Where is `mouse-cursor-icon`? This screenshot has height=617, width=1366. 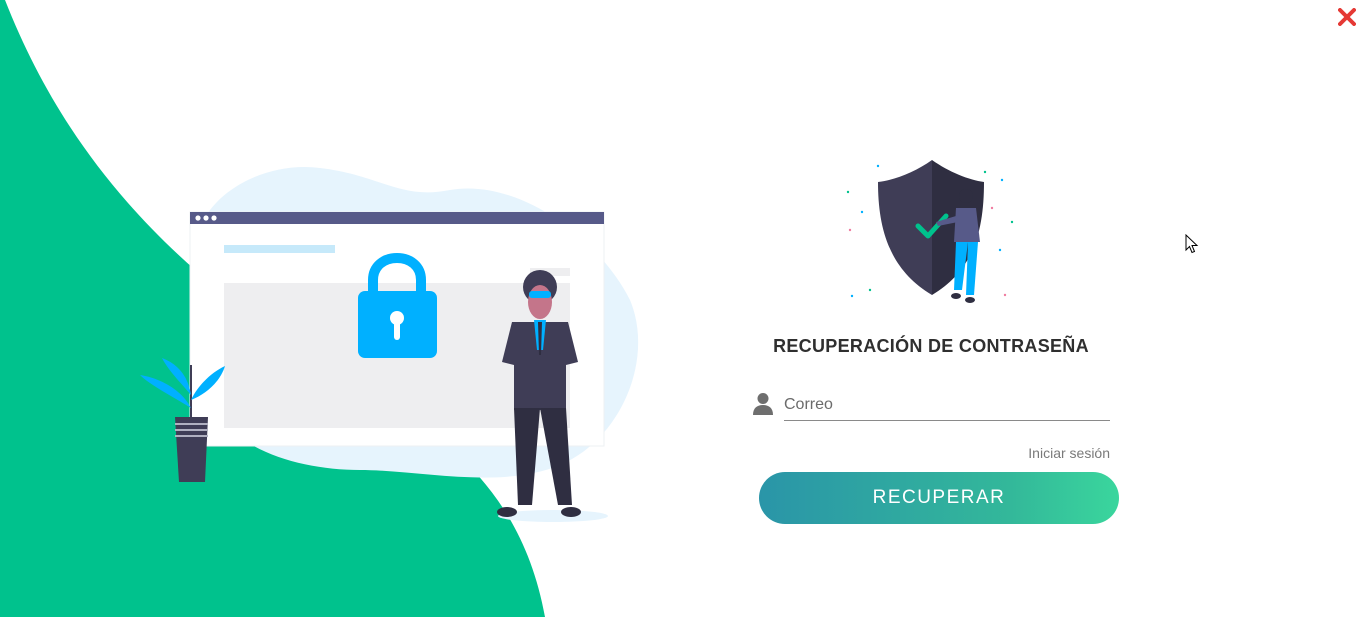
mouse-cursor-icon is located at coordinates (1192, 244).